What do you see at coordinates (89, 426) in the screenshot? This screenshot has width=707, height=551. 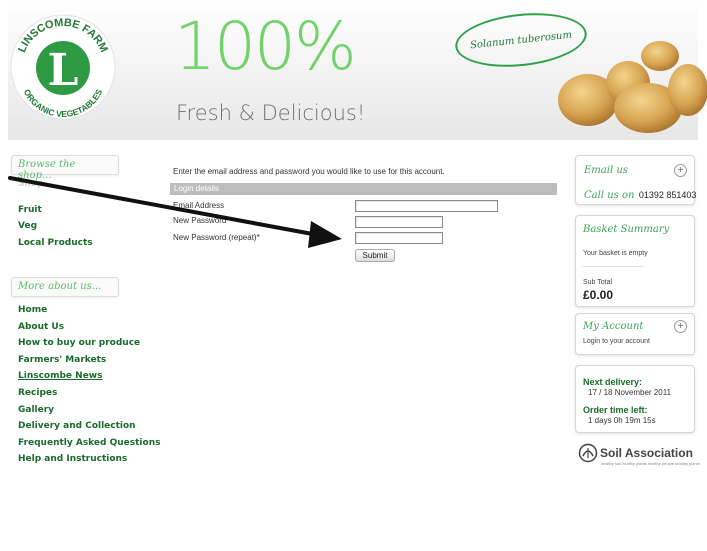 I see `nav-delivery-collection: Delivery and Collection` at bounding box center [89, 426].